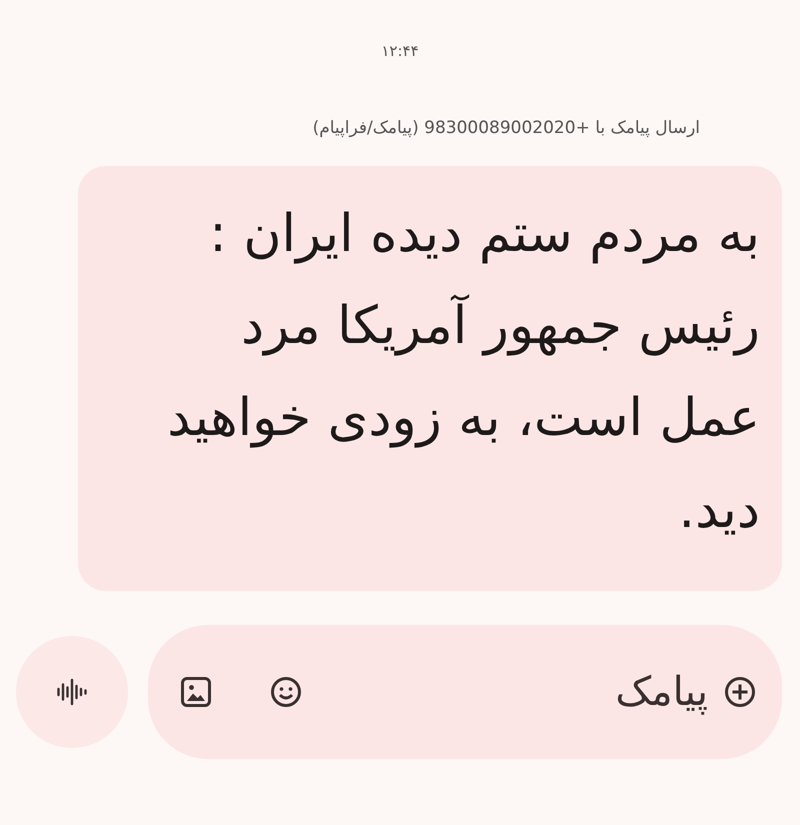  I want to click on emoji-icon, so click(286, 692).